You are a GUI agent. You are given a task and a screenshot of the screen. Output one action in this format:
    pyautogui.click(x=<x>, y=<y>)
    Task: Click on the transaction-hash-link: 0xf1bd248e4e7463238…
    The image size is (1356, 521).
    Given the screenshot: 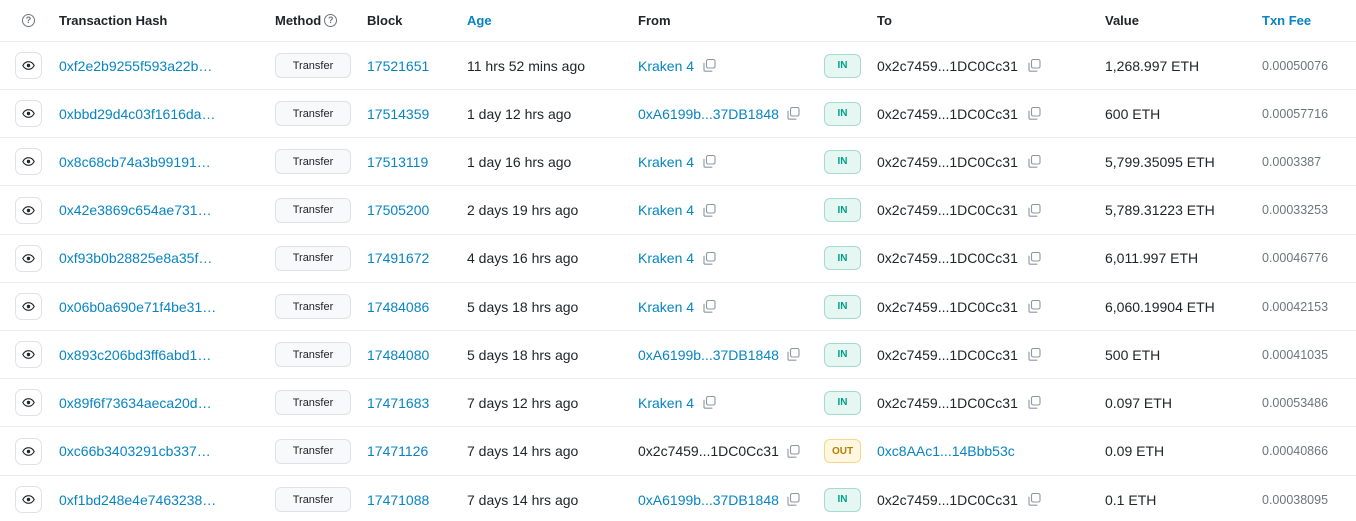 What is the action you would take?
    pyautogui.click(x=137, y=500)
    